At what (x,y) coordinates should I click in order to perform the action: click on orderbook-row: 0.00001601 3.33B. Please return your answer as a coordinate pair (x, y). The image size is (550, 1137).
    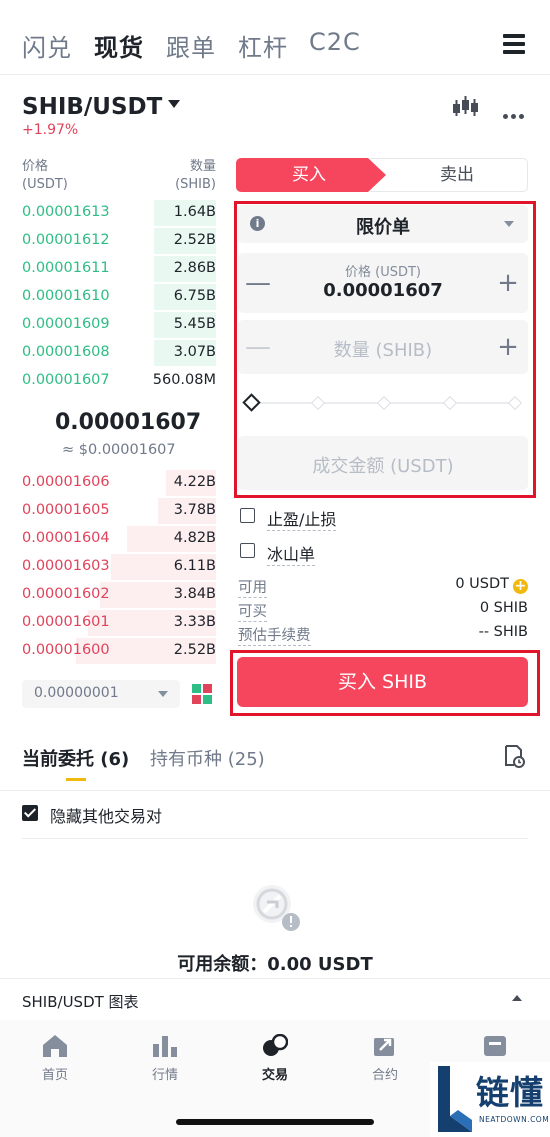
    Looking at the image, I should click on (119, 623).